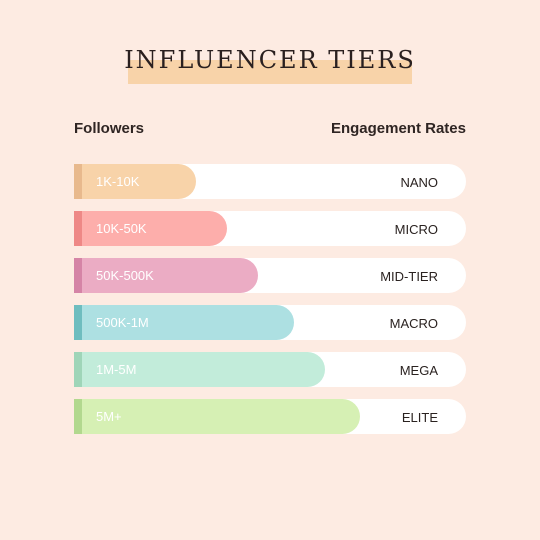  What do you see at coordinates (125, 275) in the screenshot?
I see `follower-range-label: 50K-500K` at bounding box center [125, 275].